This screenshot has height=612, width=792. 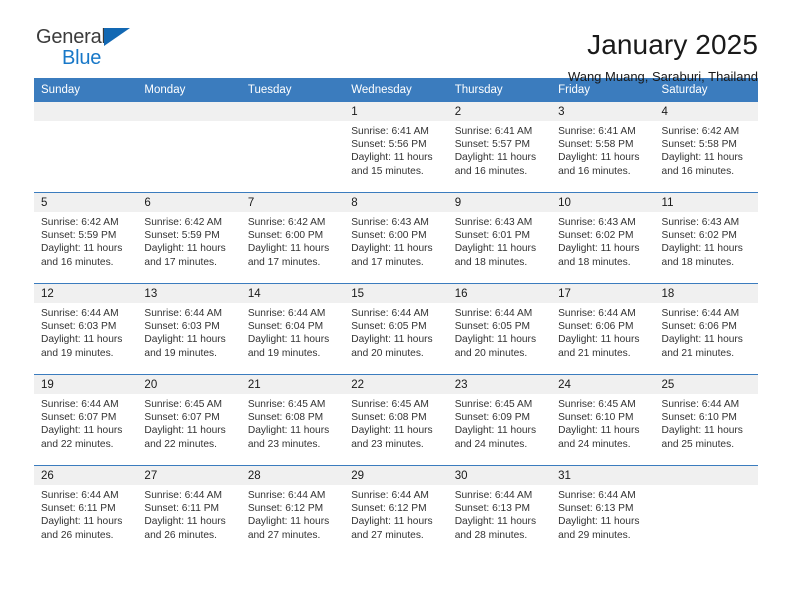 I want to click on day-number: 1, so click(x=396, y=111).